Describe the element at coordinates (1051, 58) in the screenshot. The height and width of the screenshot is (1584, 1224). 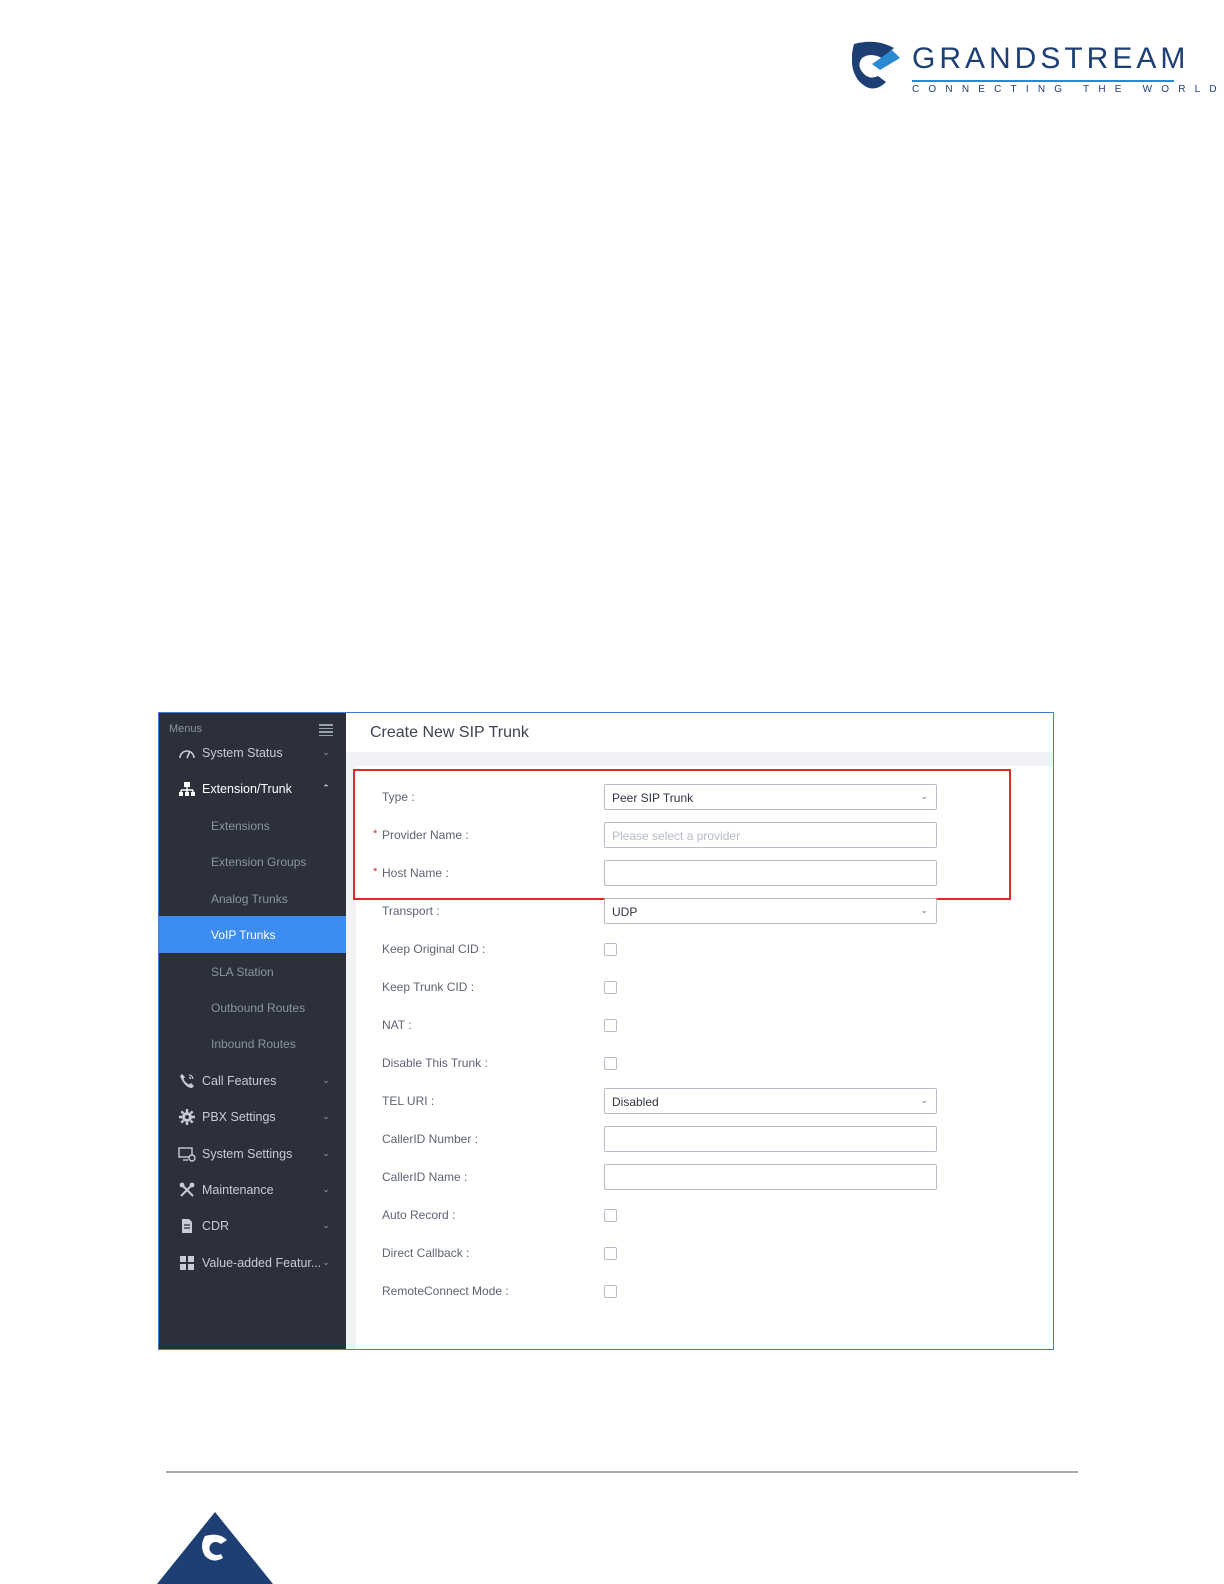
I see `brand-name: GRANDSTREAM` at that location.